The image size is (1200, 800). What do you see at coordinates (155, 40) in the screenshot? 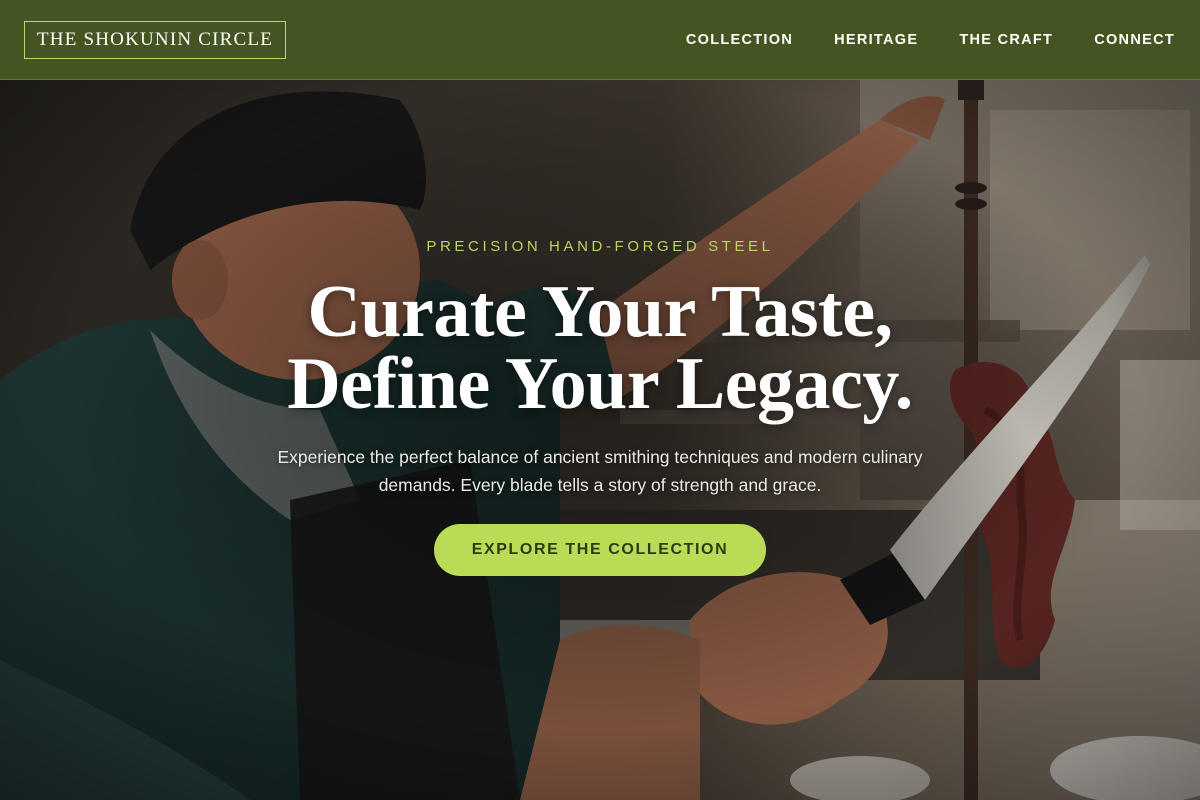
I see `site-logo: THE SHOKUNIN CIRCLE` at bounding box center [155, 40].